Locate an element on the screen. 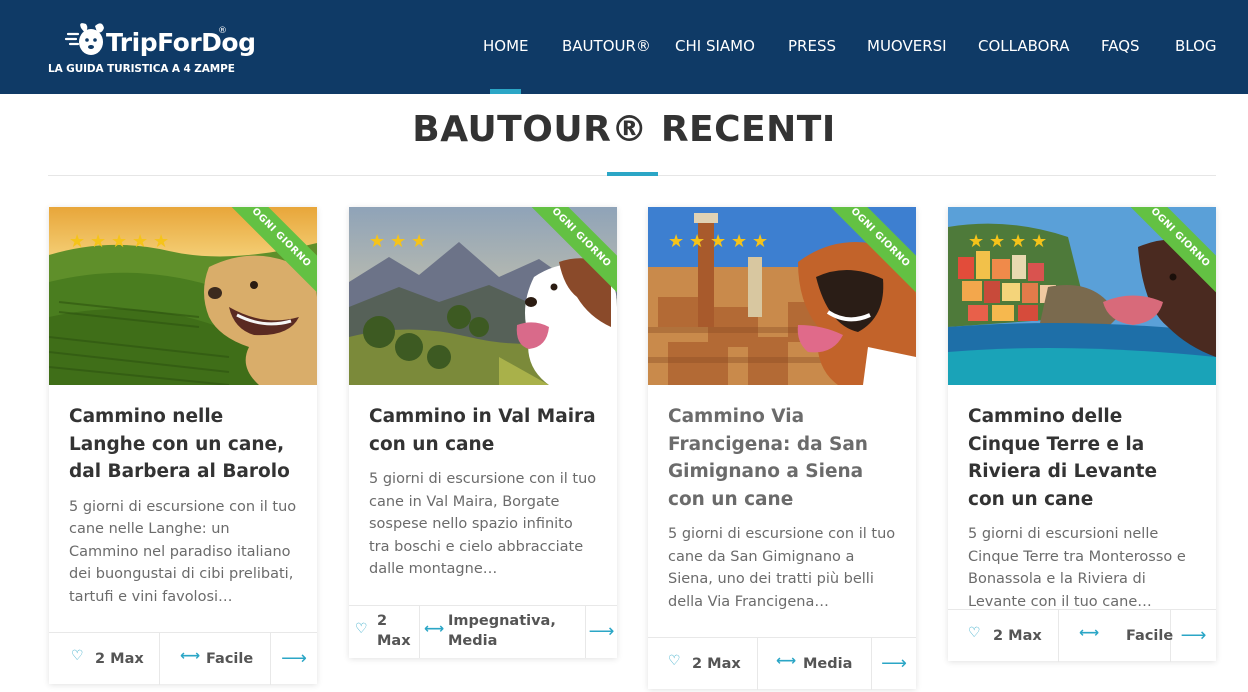  rating-stars: ★ ★ ★ is located at coordinates (400, 241).